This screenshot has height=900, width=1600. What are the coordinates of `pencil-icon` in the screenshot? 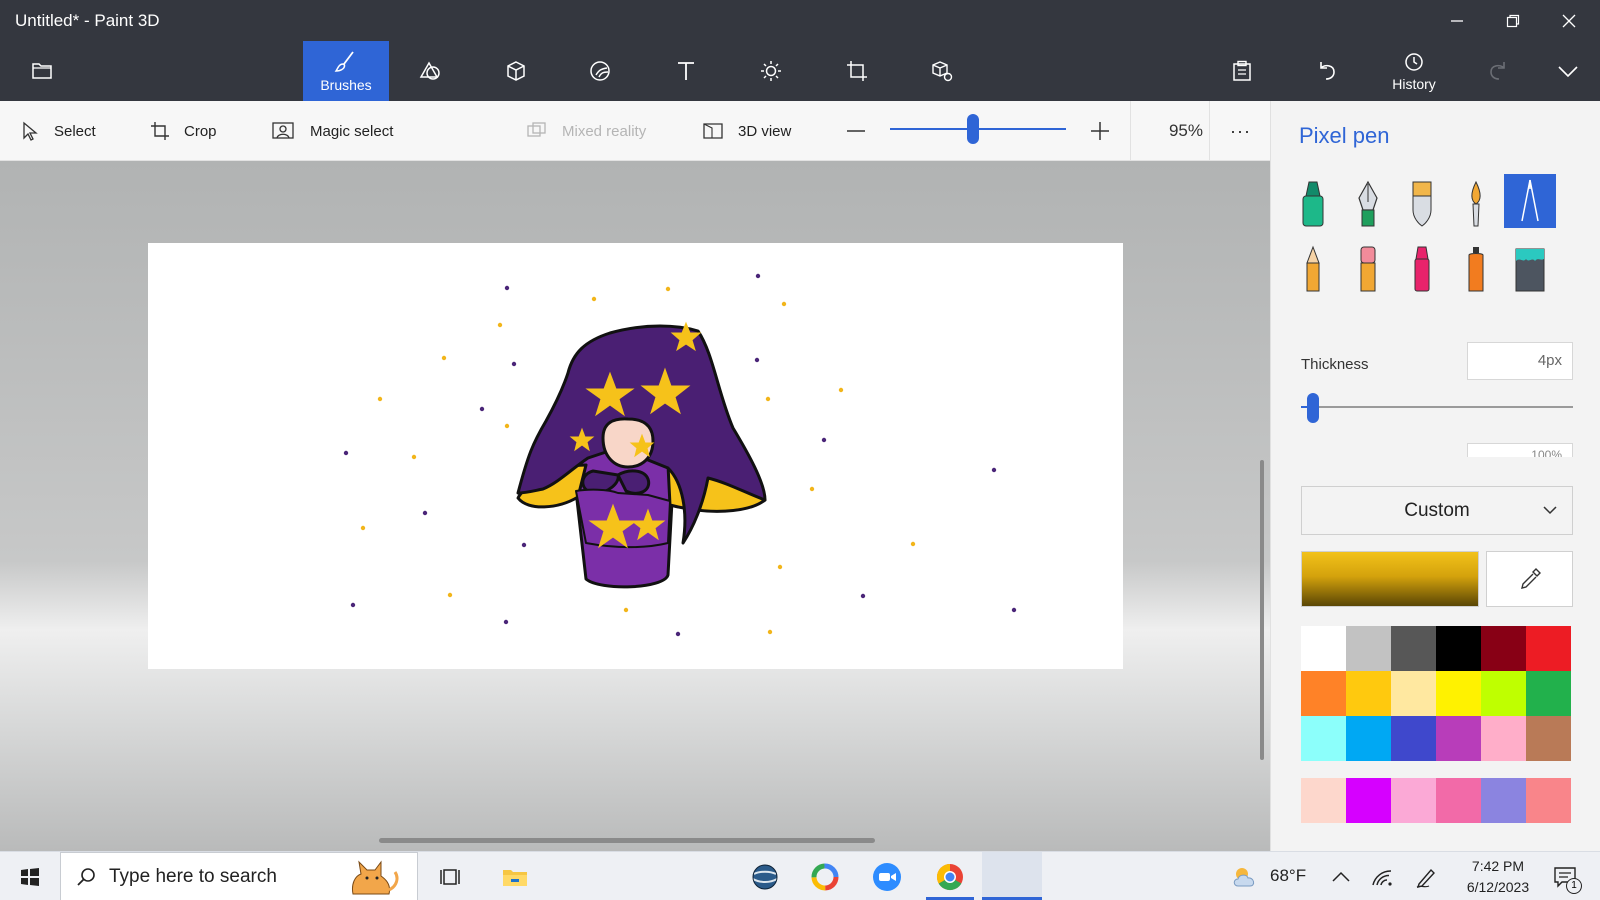 It's located at (1313, 268).